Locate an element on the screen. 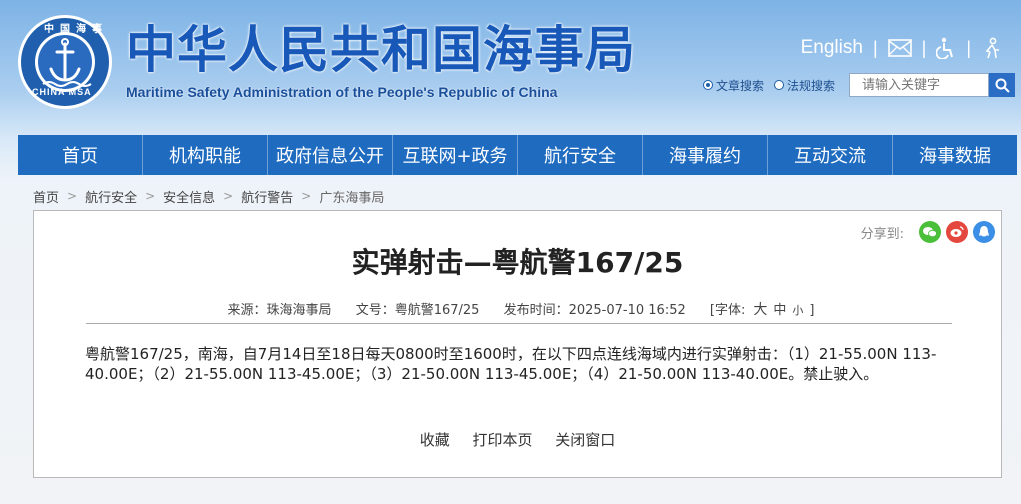 This screenshot has width=1021, height=504. breadcrumb: 首页 > 航行安全 > 安全信息 > 航行警告 > 广东海事局 is located at coordinates (208, 196).